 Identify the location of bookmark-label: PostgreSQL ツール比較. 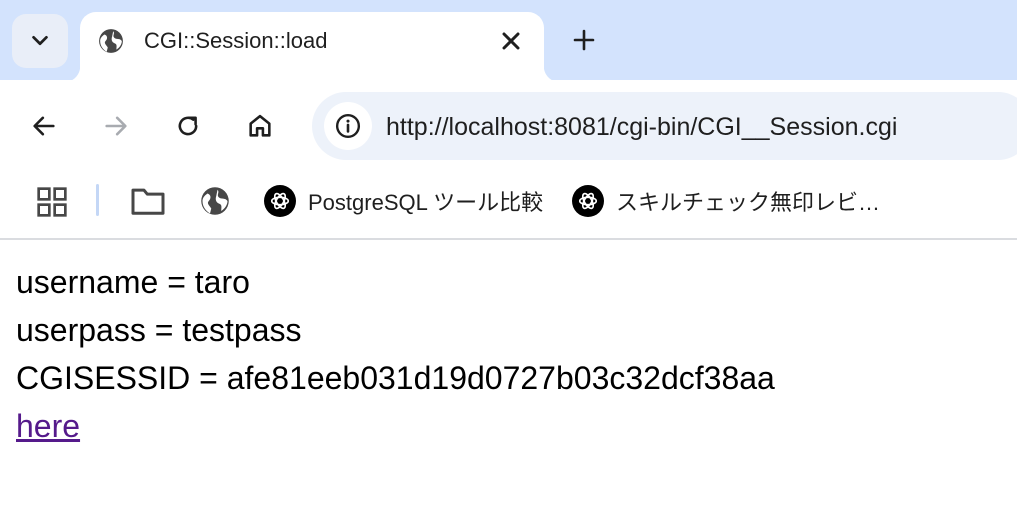
(426, 202).